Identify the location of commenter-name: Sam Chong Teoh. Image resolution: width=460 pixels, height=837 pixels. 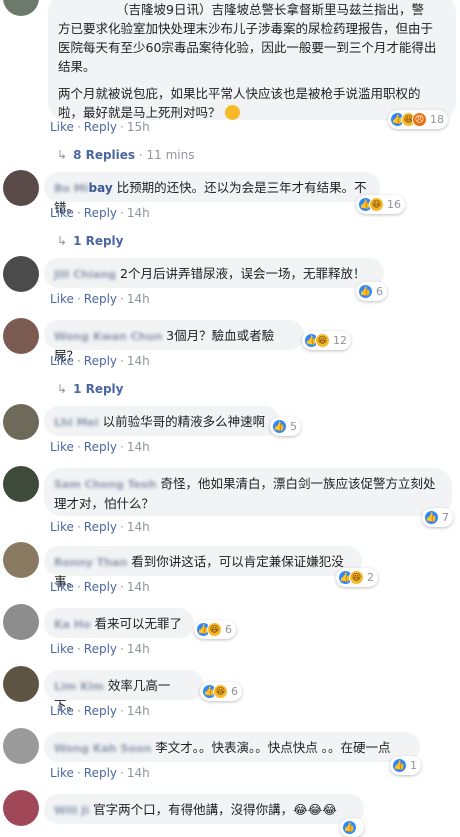
(105, 484).